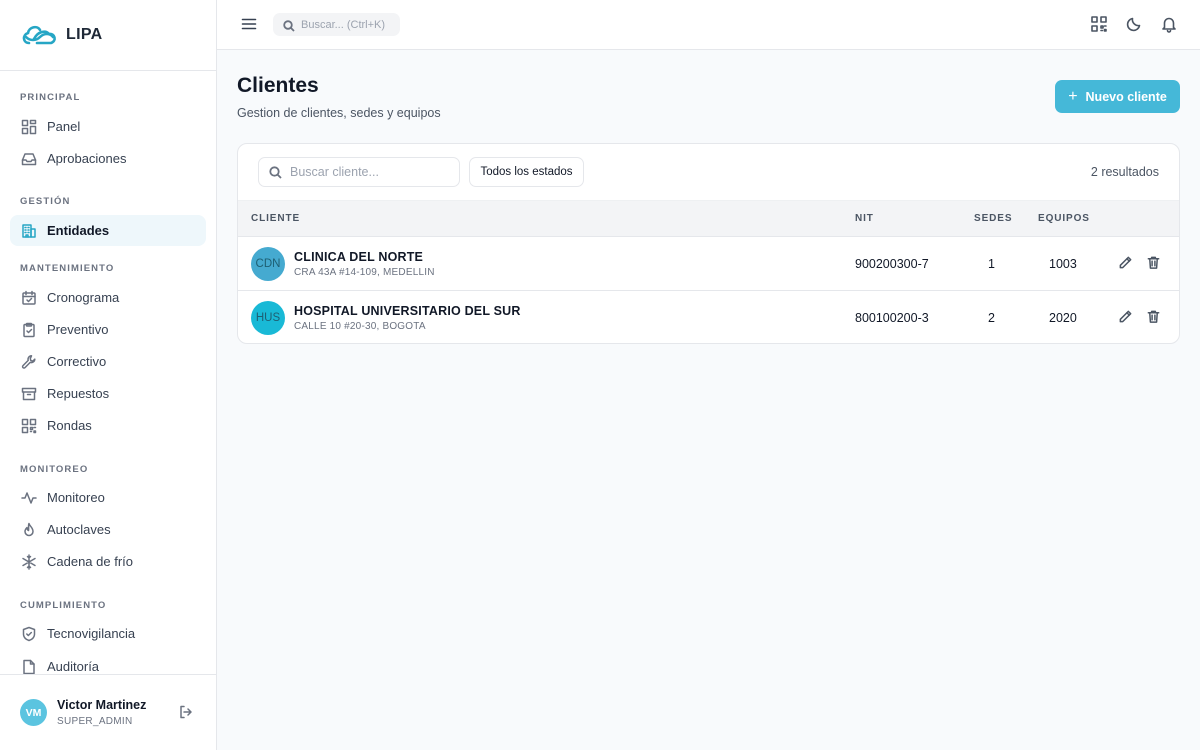 The height and width of the screenshot is (750, 1200). Describe the element at coordinates (275, 218) in the screenshot. I see `column-header-cliente: CLIENTE` at that location.